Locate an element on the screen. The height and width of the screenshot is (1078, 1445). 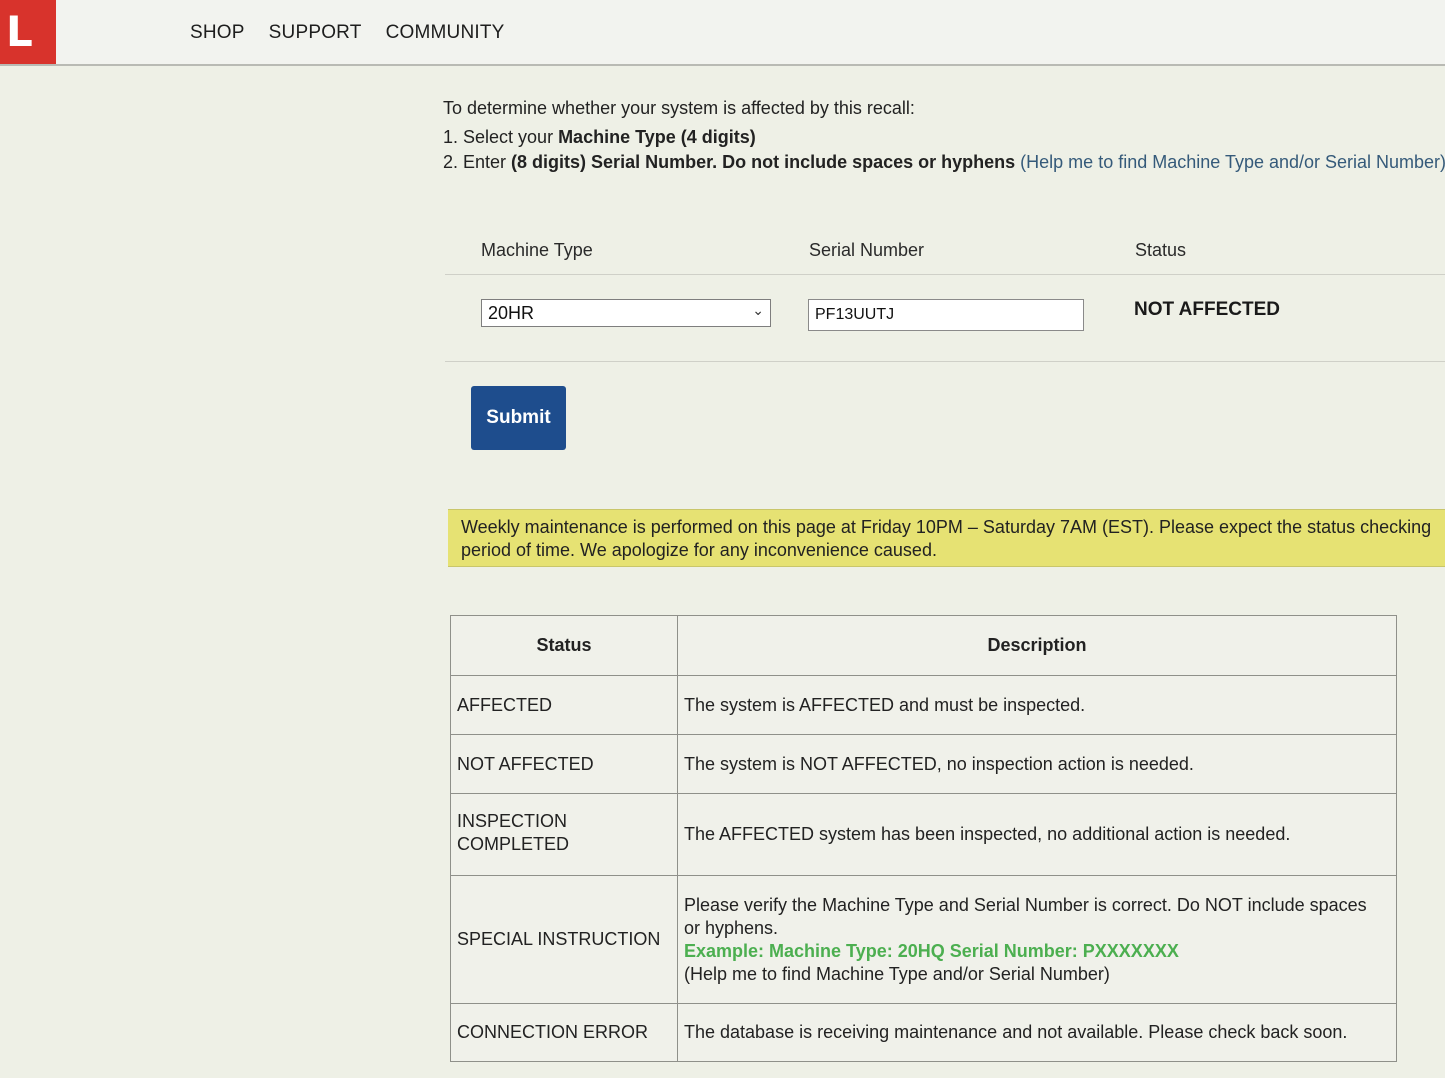
table-header-row: Status Description is located at coordinates (923, 645).